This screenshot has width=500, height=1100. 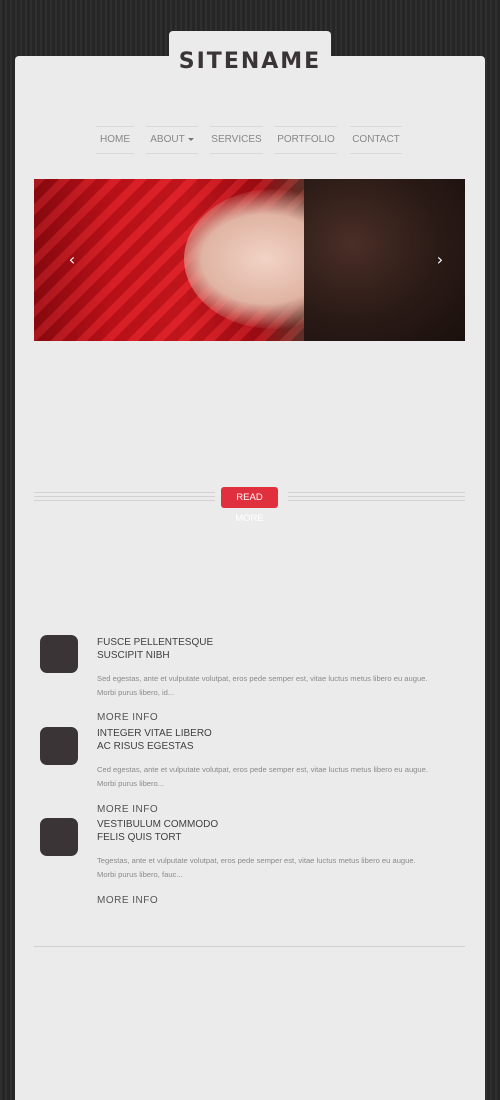 I want to click on feature-title-line: INTEGER VITAE LIBERO, so click(x=154, y=733).